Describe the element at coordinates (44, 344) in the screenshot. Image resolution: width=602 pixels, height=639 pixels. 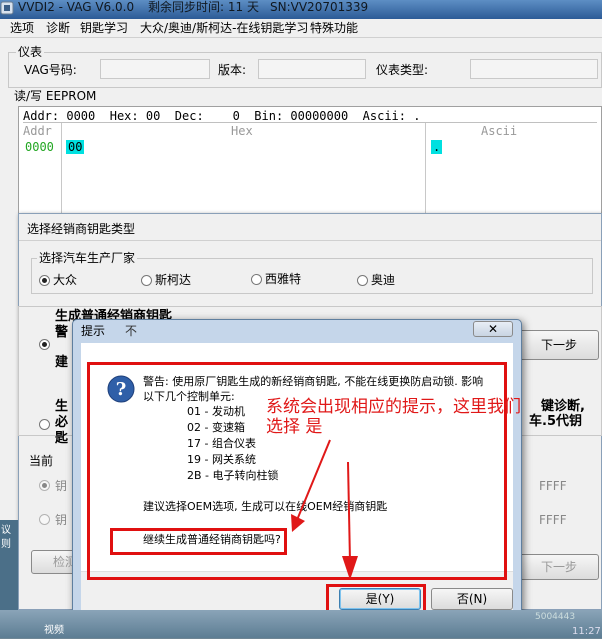
I see `radio-normal-dealer-key` at that location.